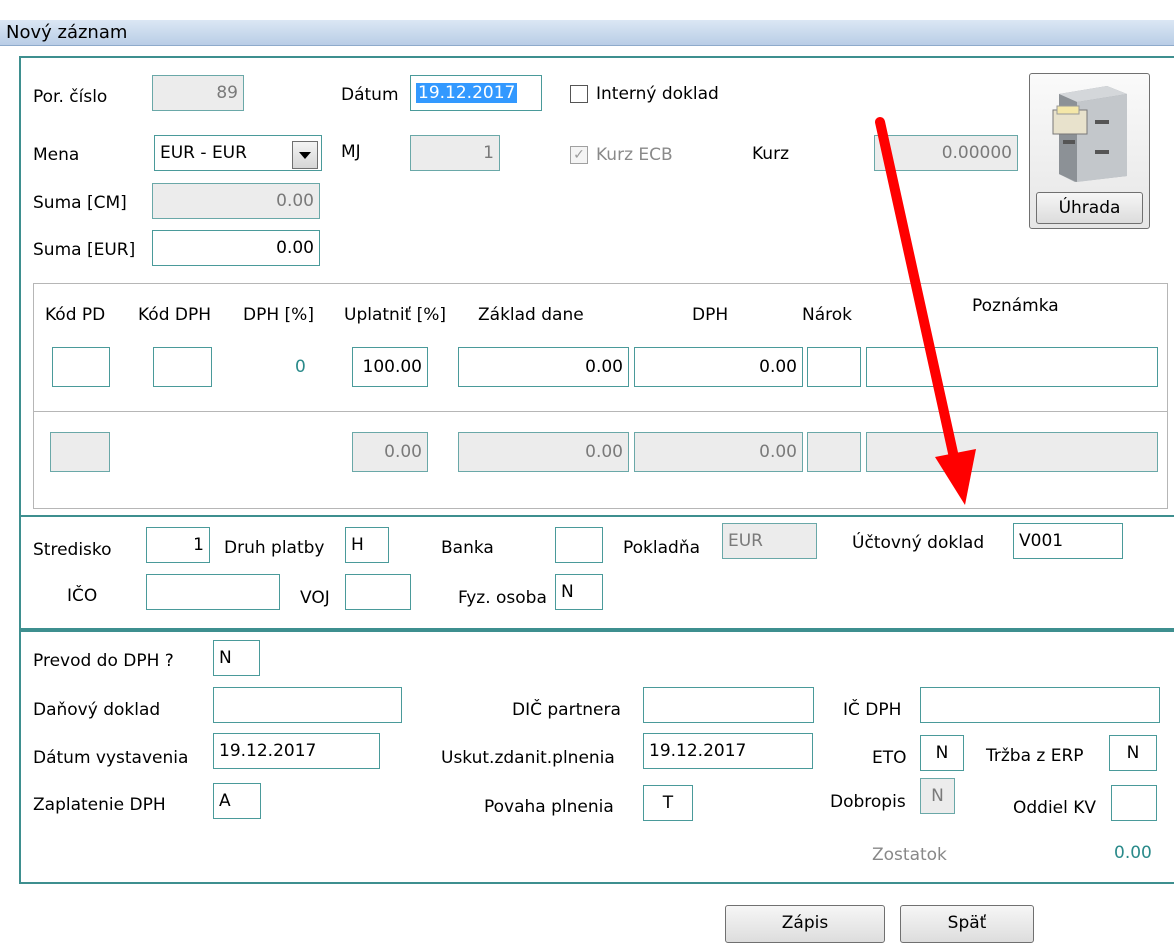  Describe the element at coordinates (942, 753) in the screenshot. I see `eto-input: N` at that location.